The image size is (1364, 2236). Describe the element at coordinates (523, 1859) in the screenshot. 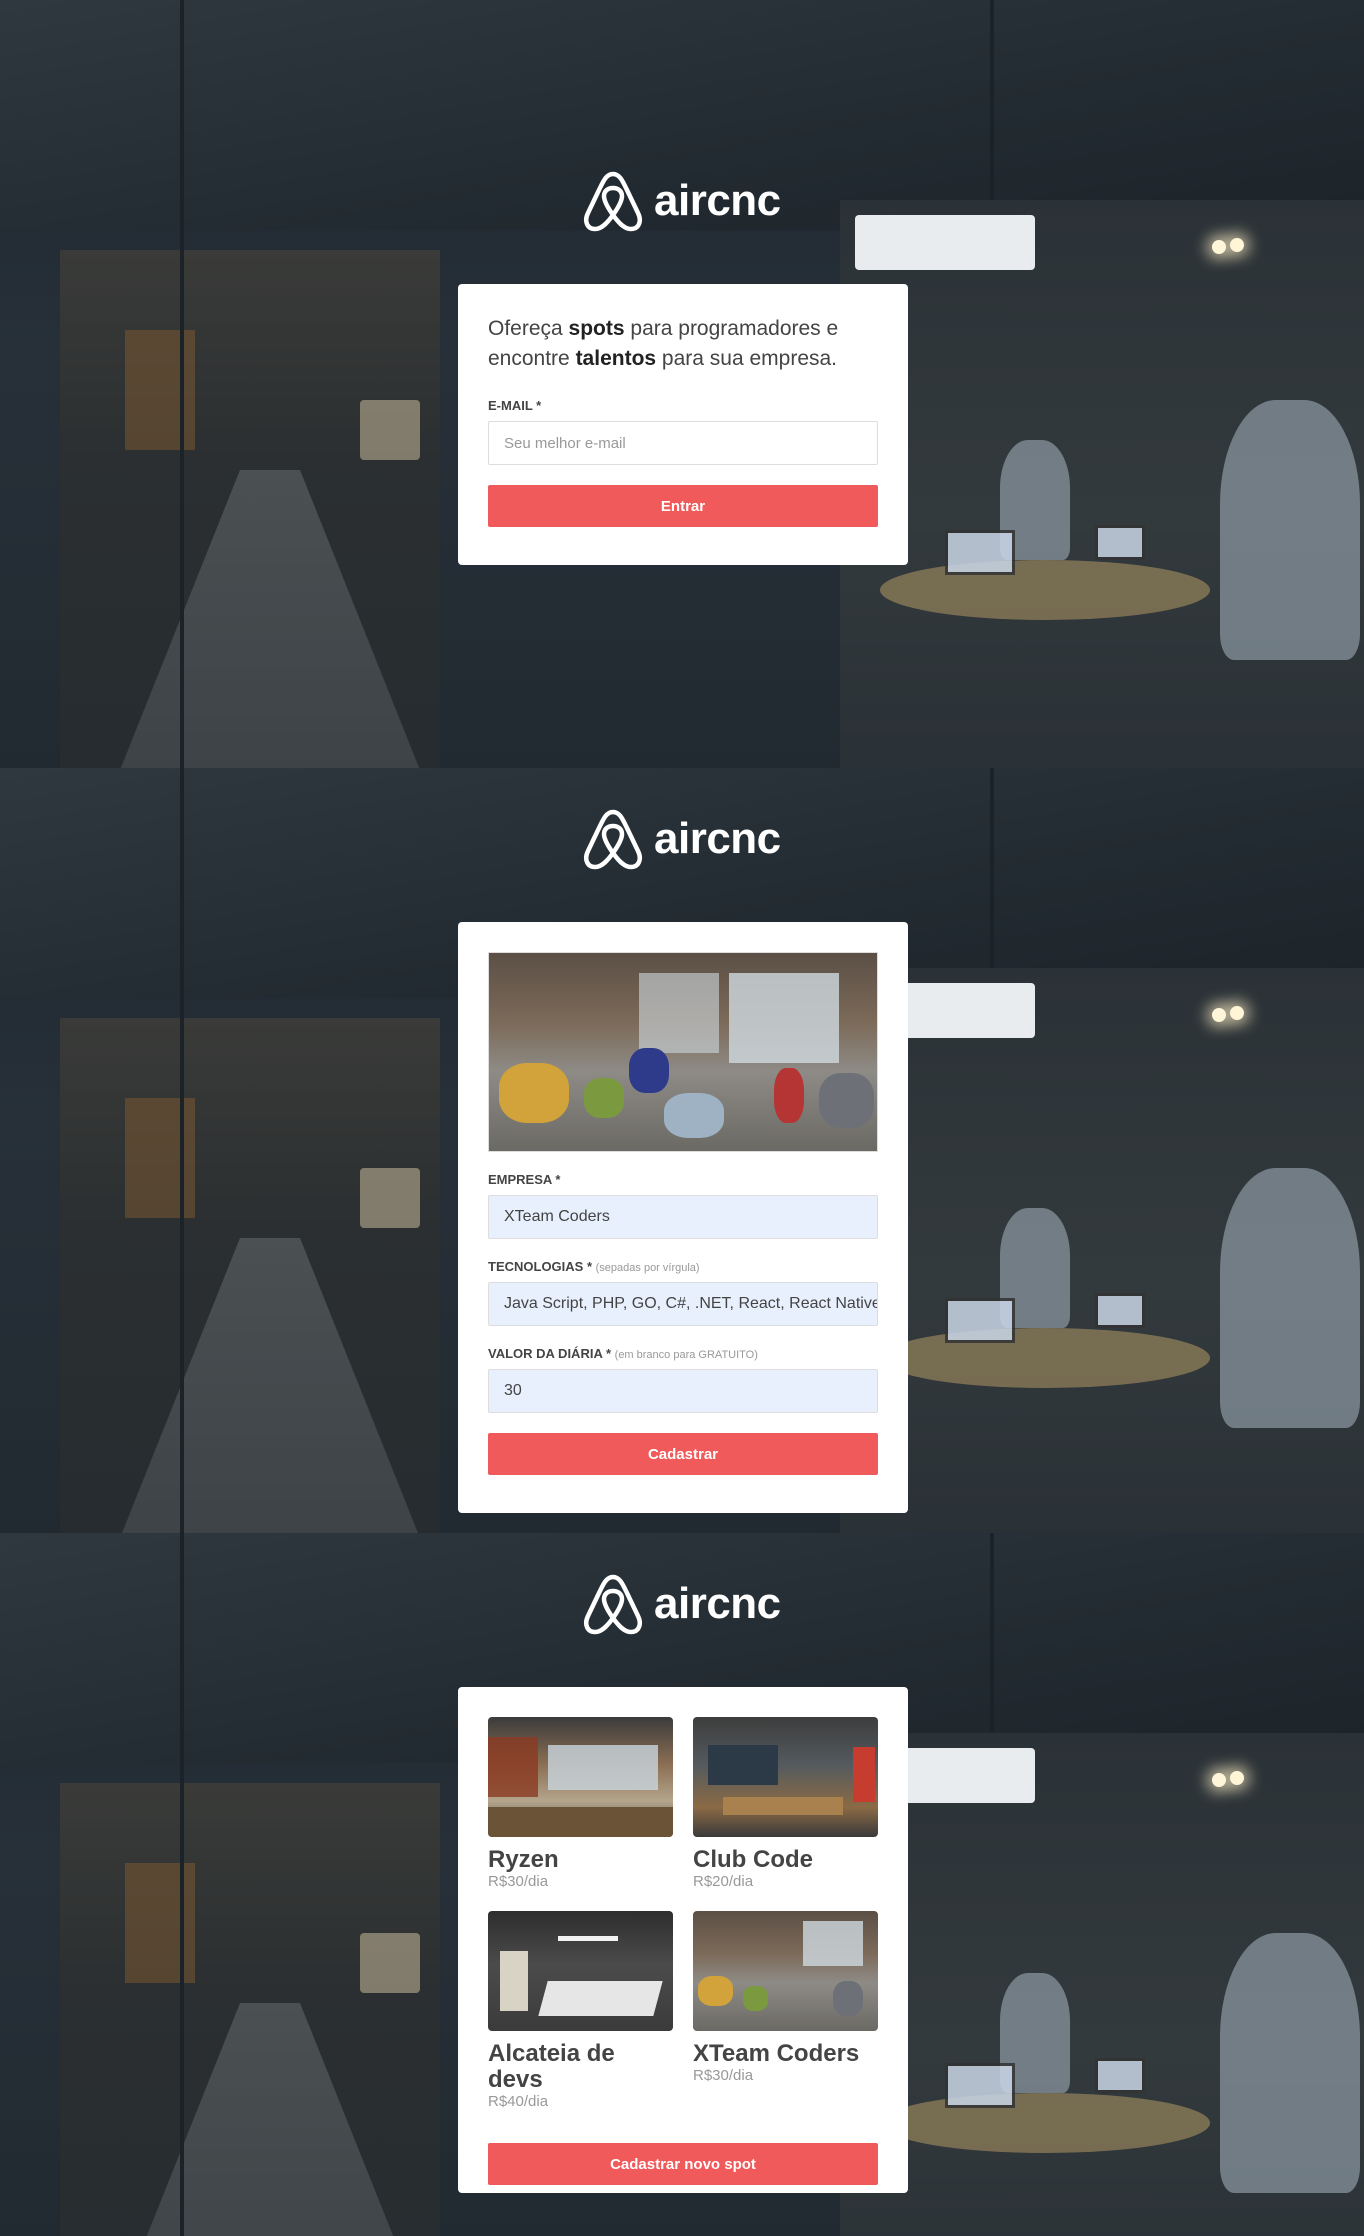

I see `spot-name: Ryzen` at that location.